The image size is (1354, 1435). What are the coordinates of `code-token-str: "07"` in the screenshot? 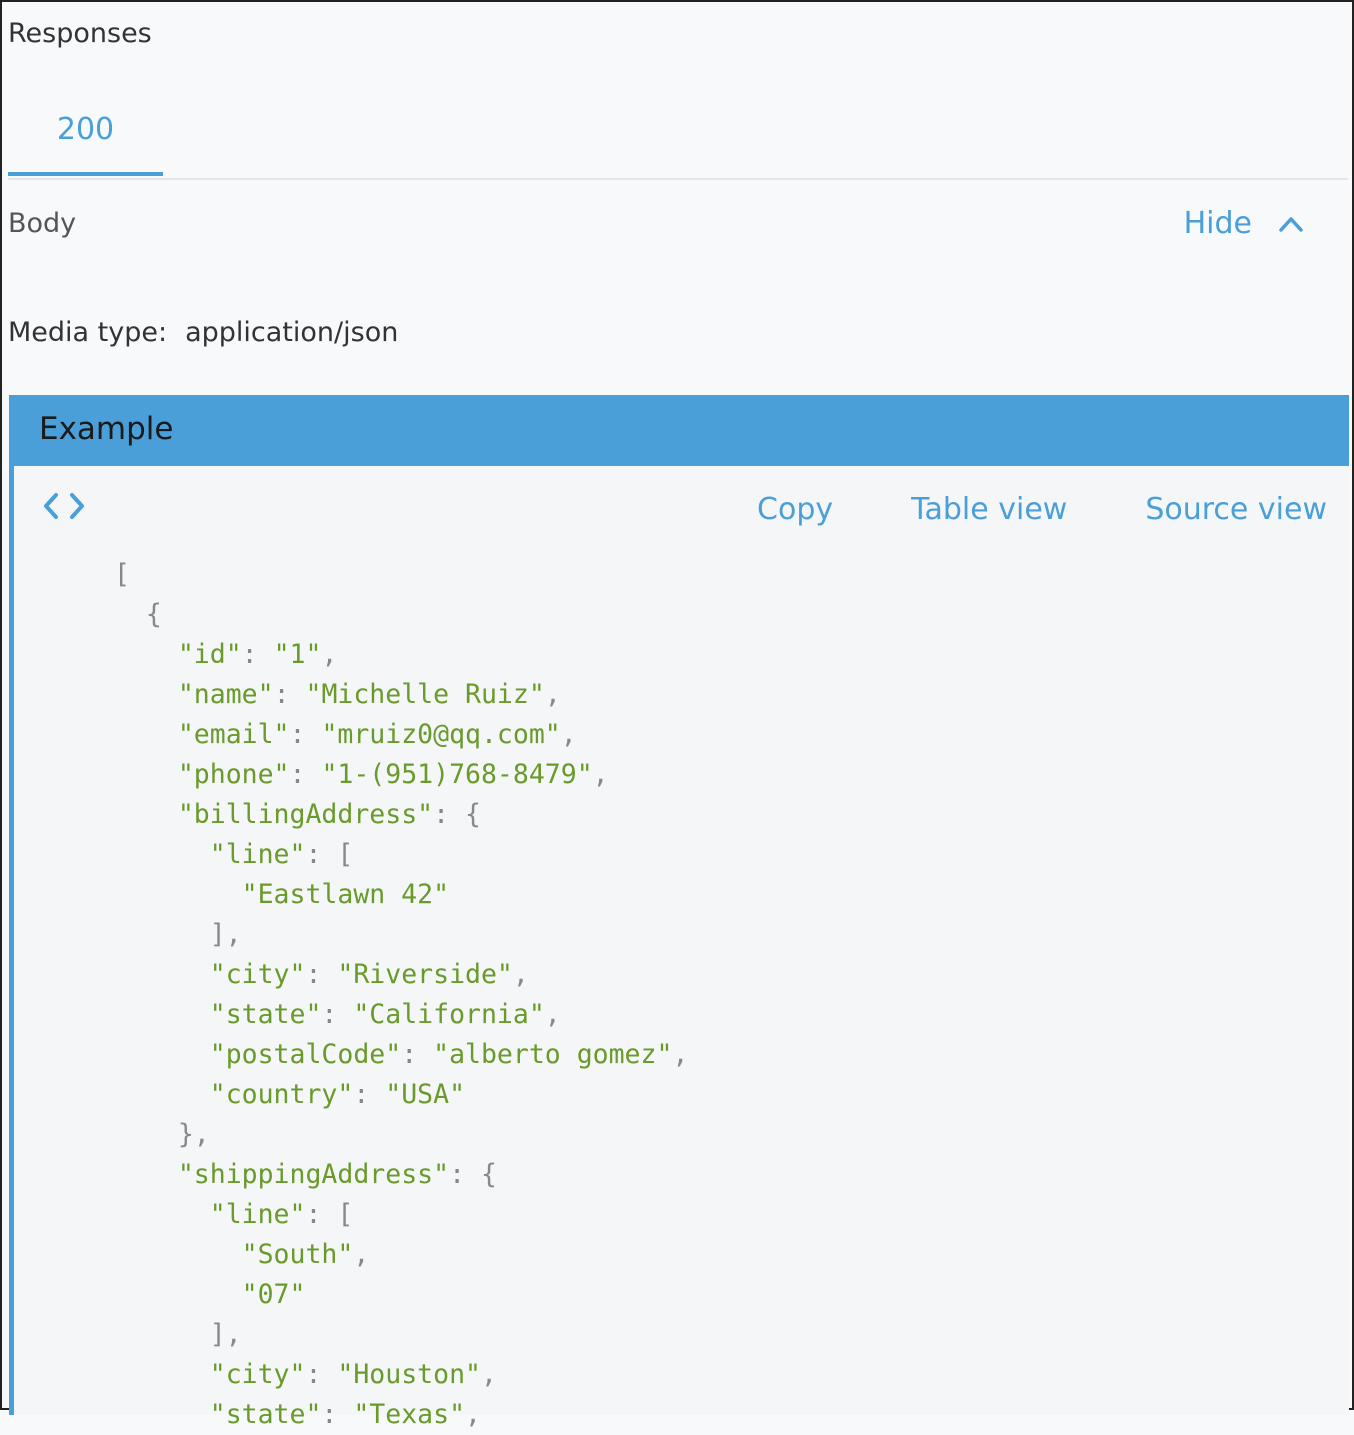 It's located at (273, 1294).